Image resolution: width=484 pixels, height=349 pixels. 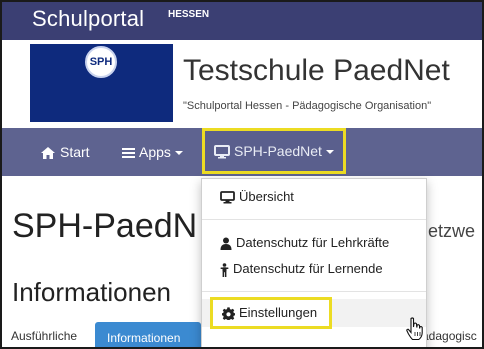 I want to click on gear-icon, so click(x=228, y=314).